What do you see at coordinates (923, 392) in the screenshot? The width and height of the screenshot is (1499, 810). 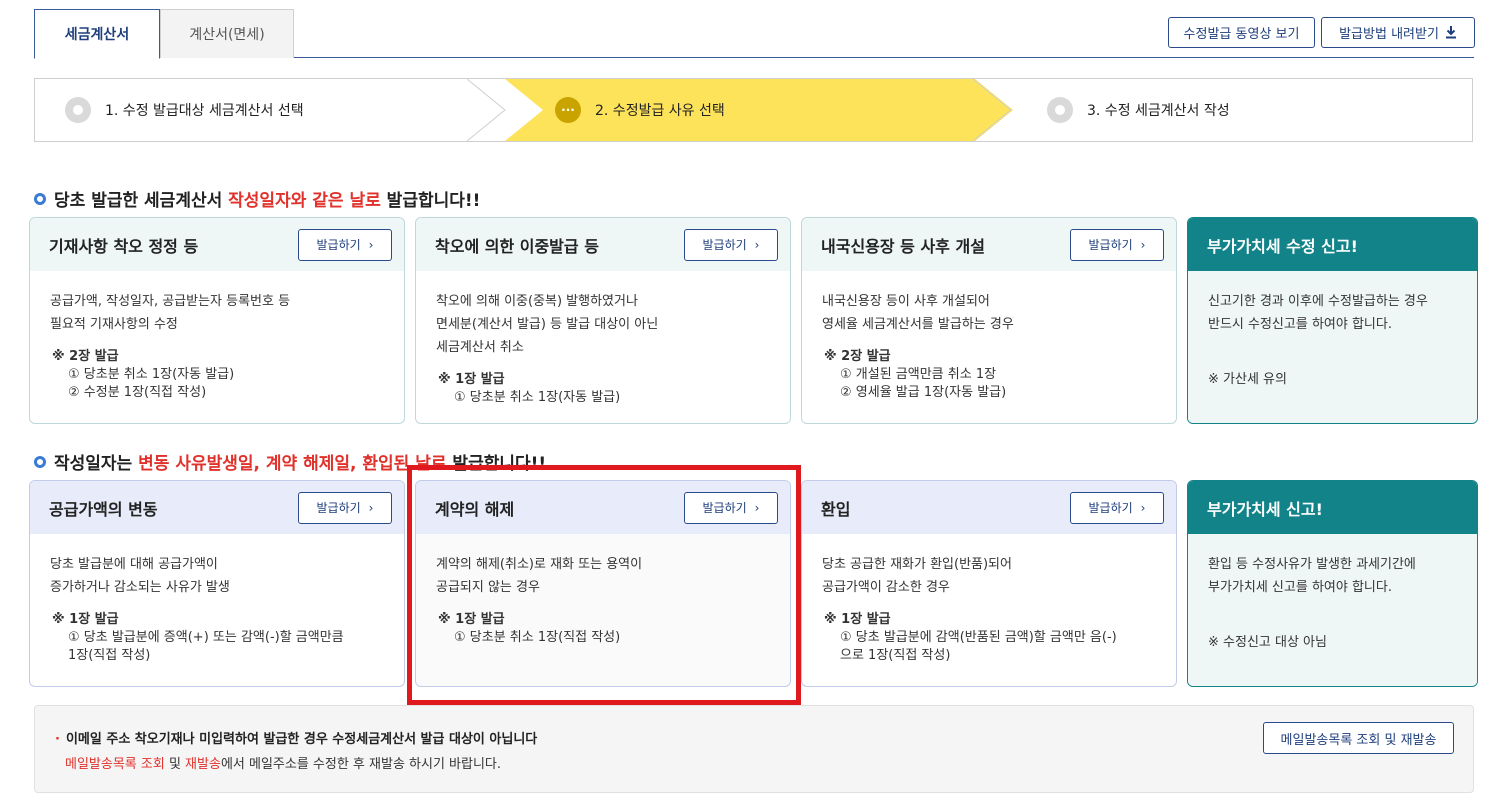 I see `card-note-item: ② 영세율 발급 1장(자동 발급)` at bounding box center [923, 392].